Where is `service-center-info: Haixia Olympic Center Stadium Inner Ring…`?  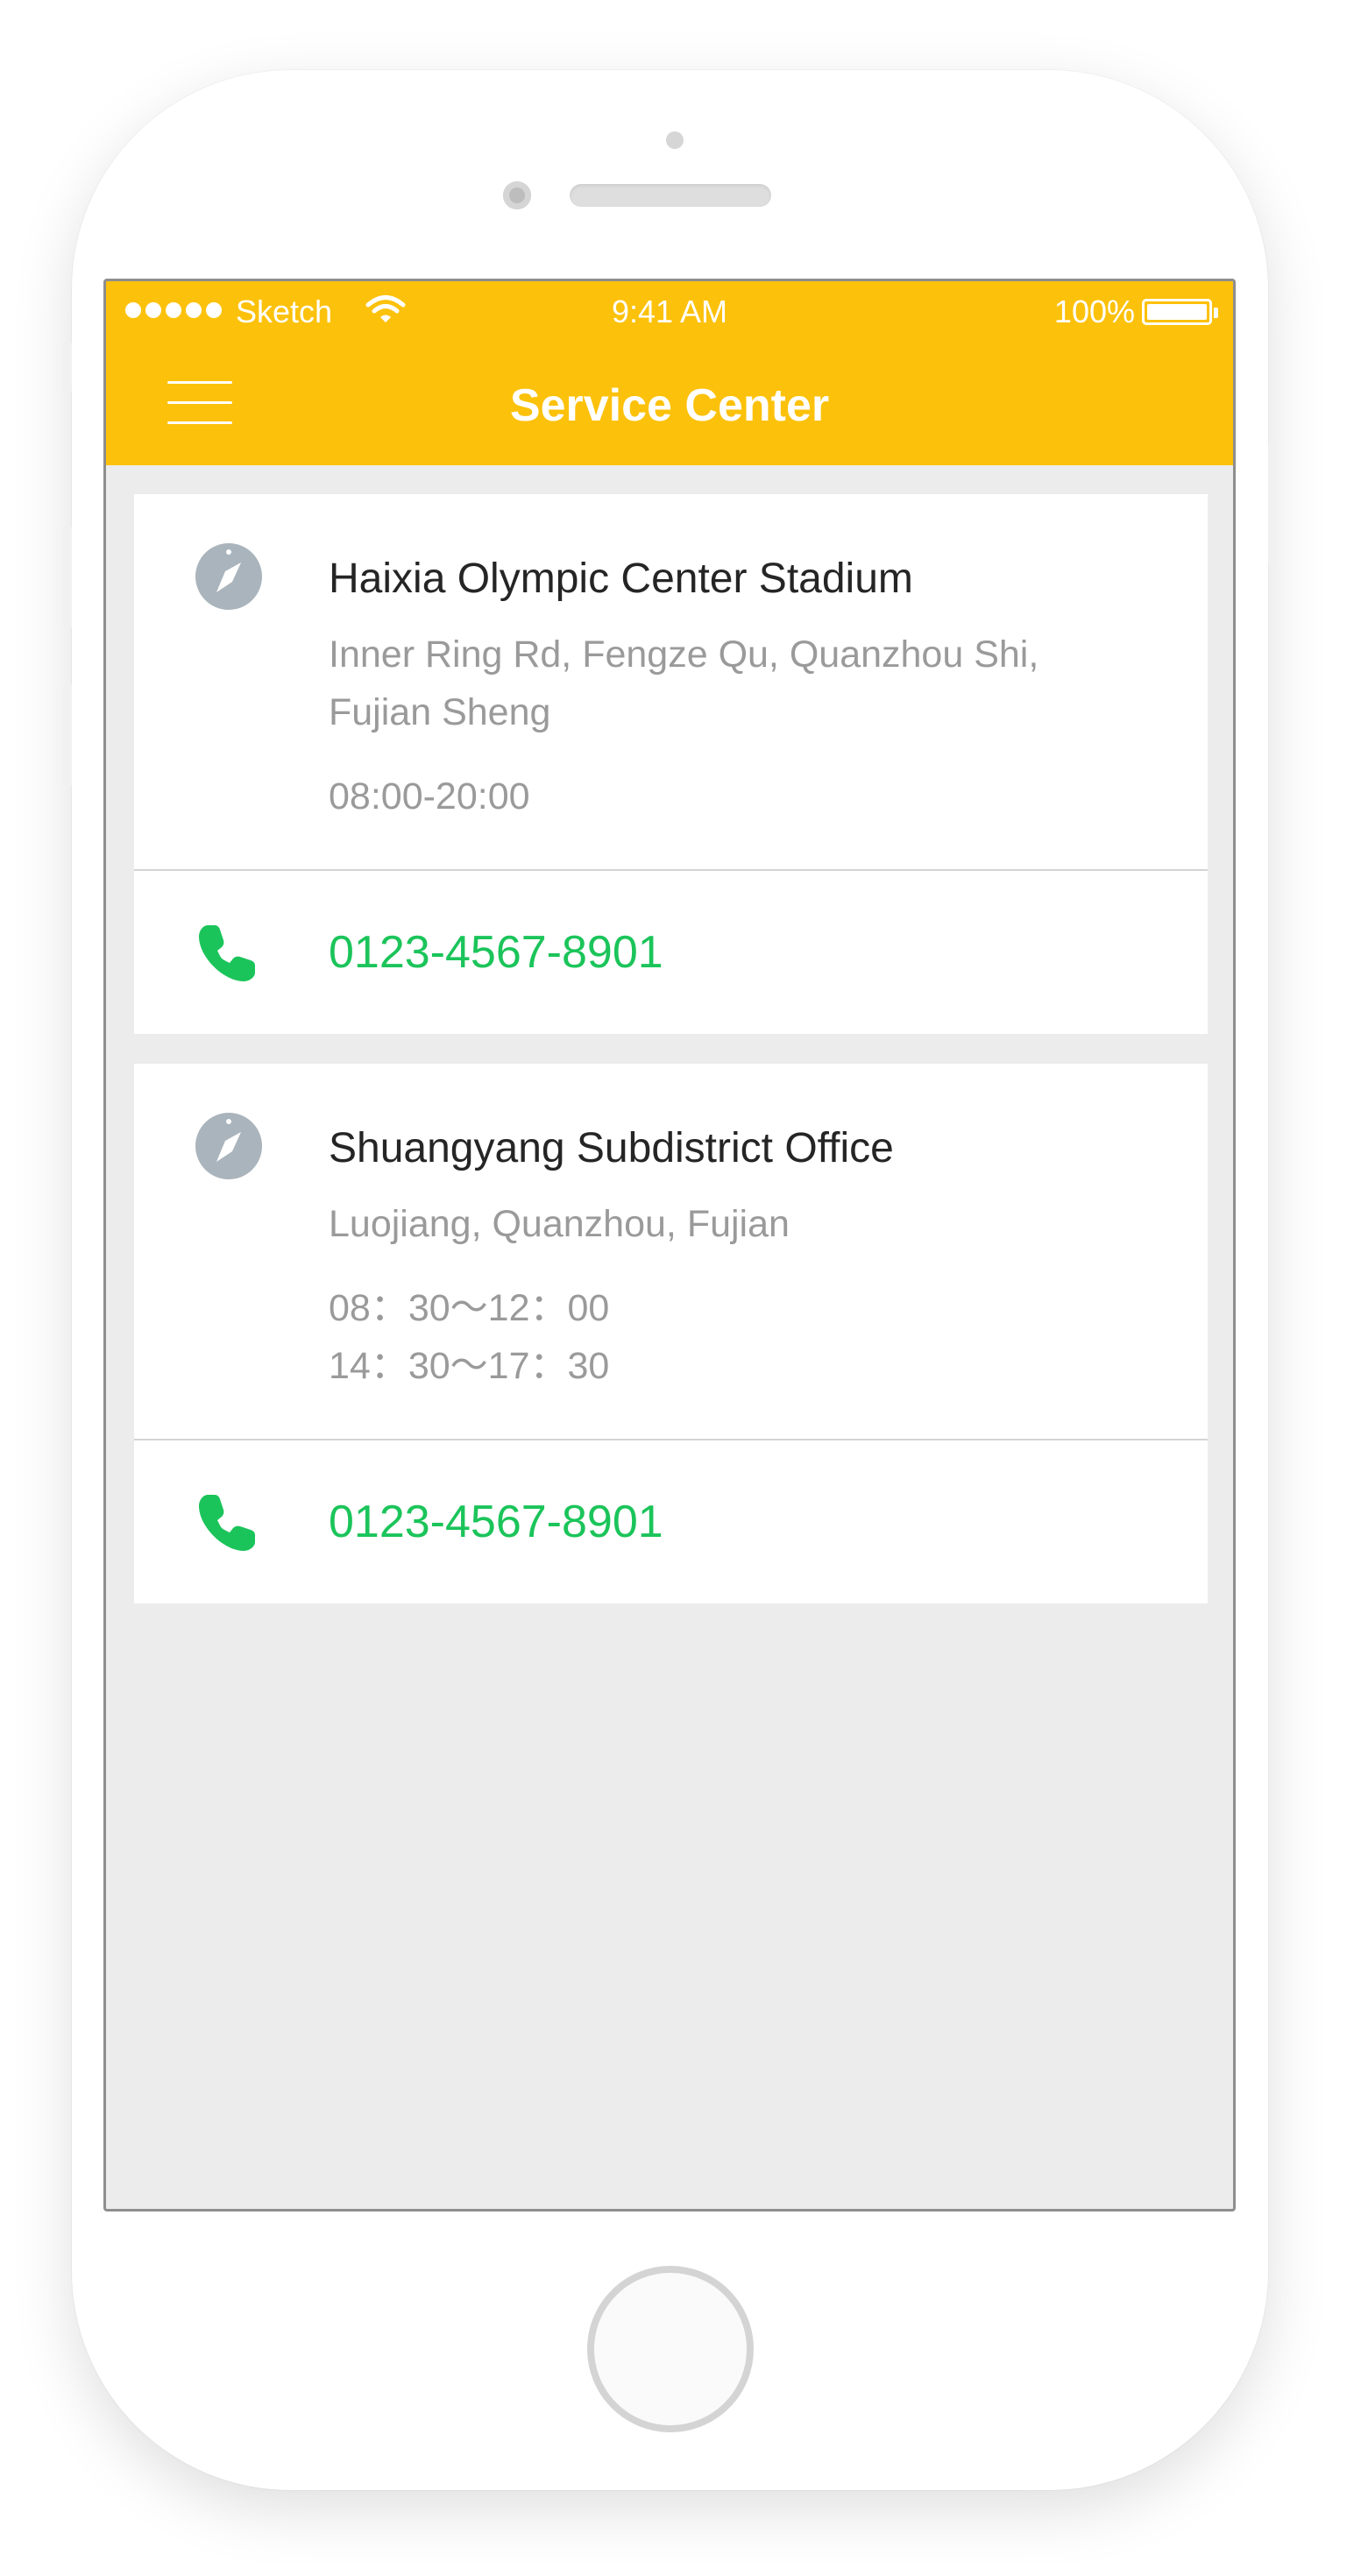 service-center-info: Haixia Olympic Center Stadium Inner Ring… is located at coordinates (671, 682).